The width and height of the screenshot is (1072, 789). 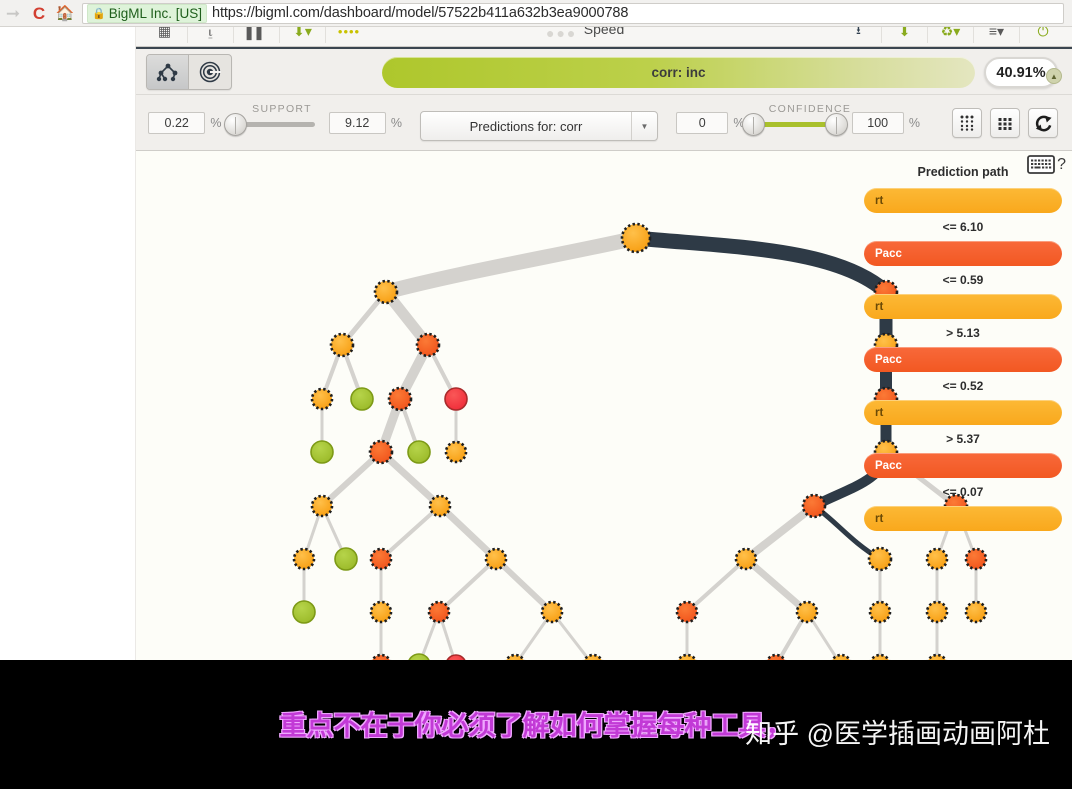 I want to click on sunburst-view-button, so click(x=210, y=72).